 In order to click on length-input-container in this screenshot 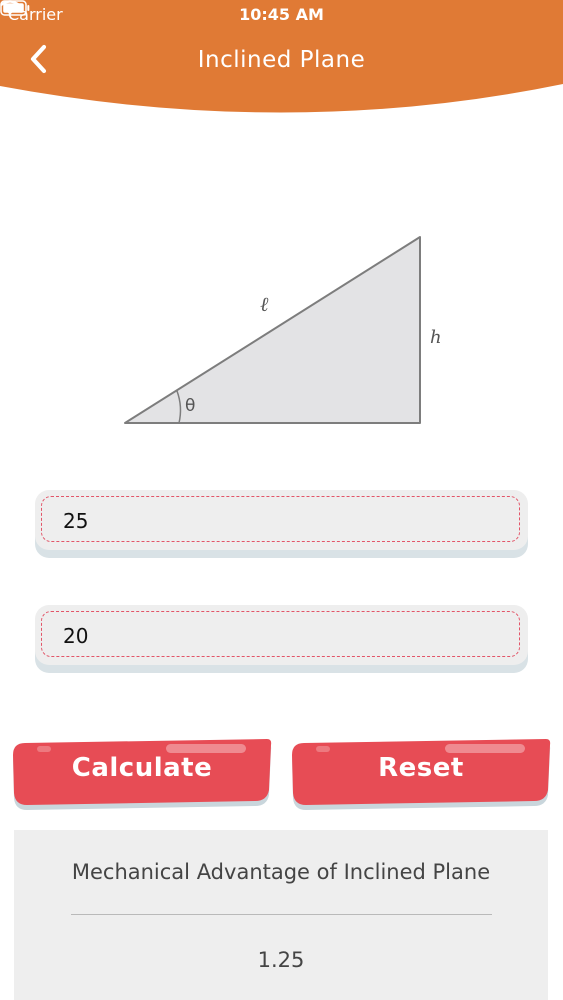, I will do `click(281, 525)`.